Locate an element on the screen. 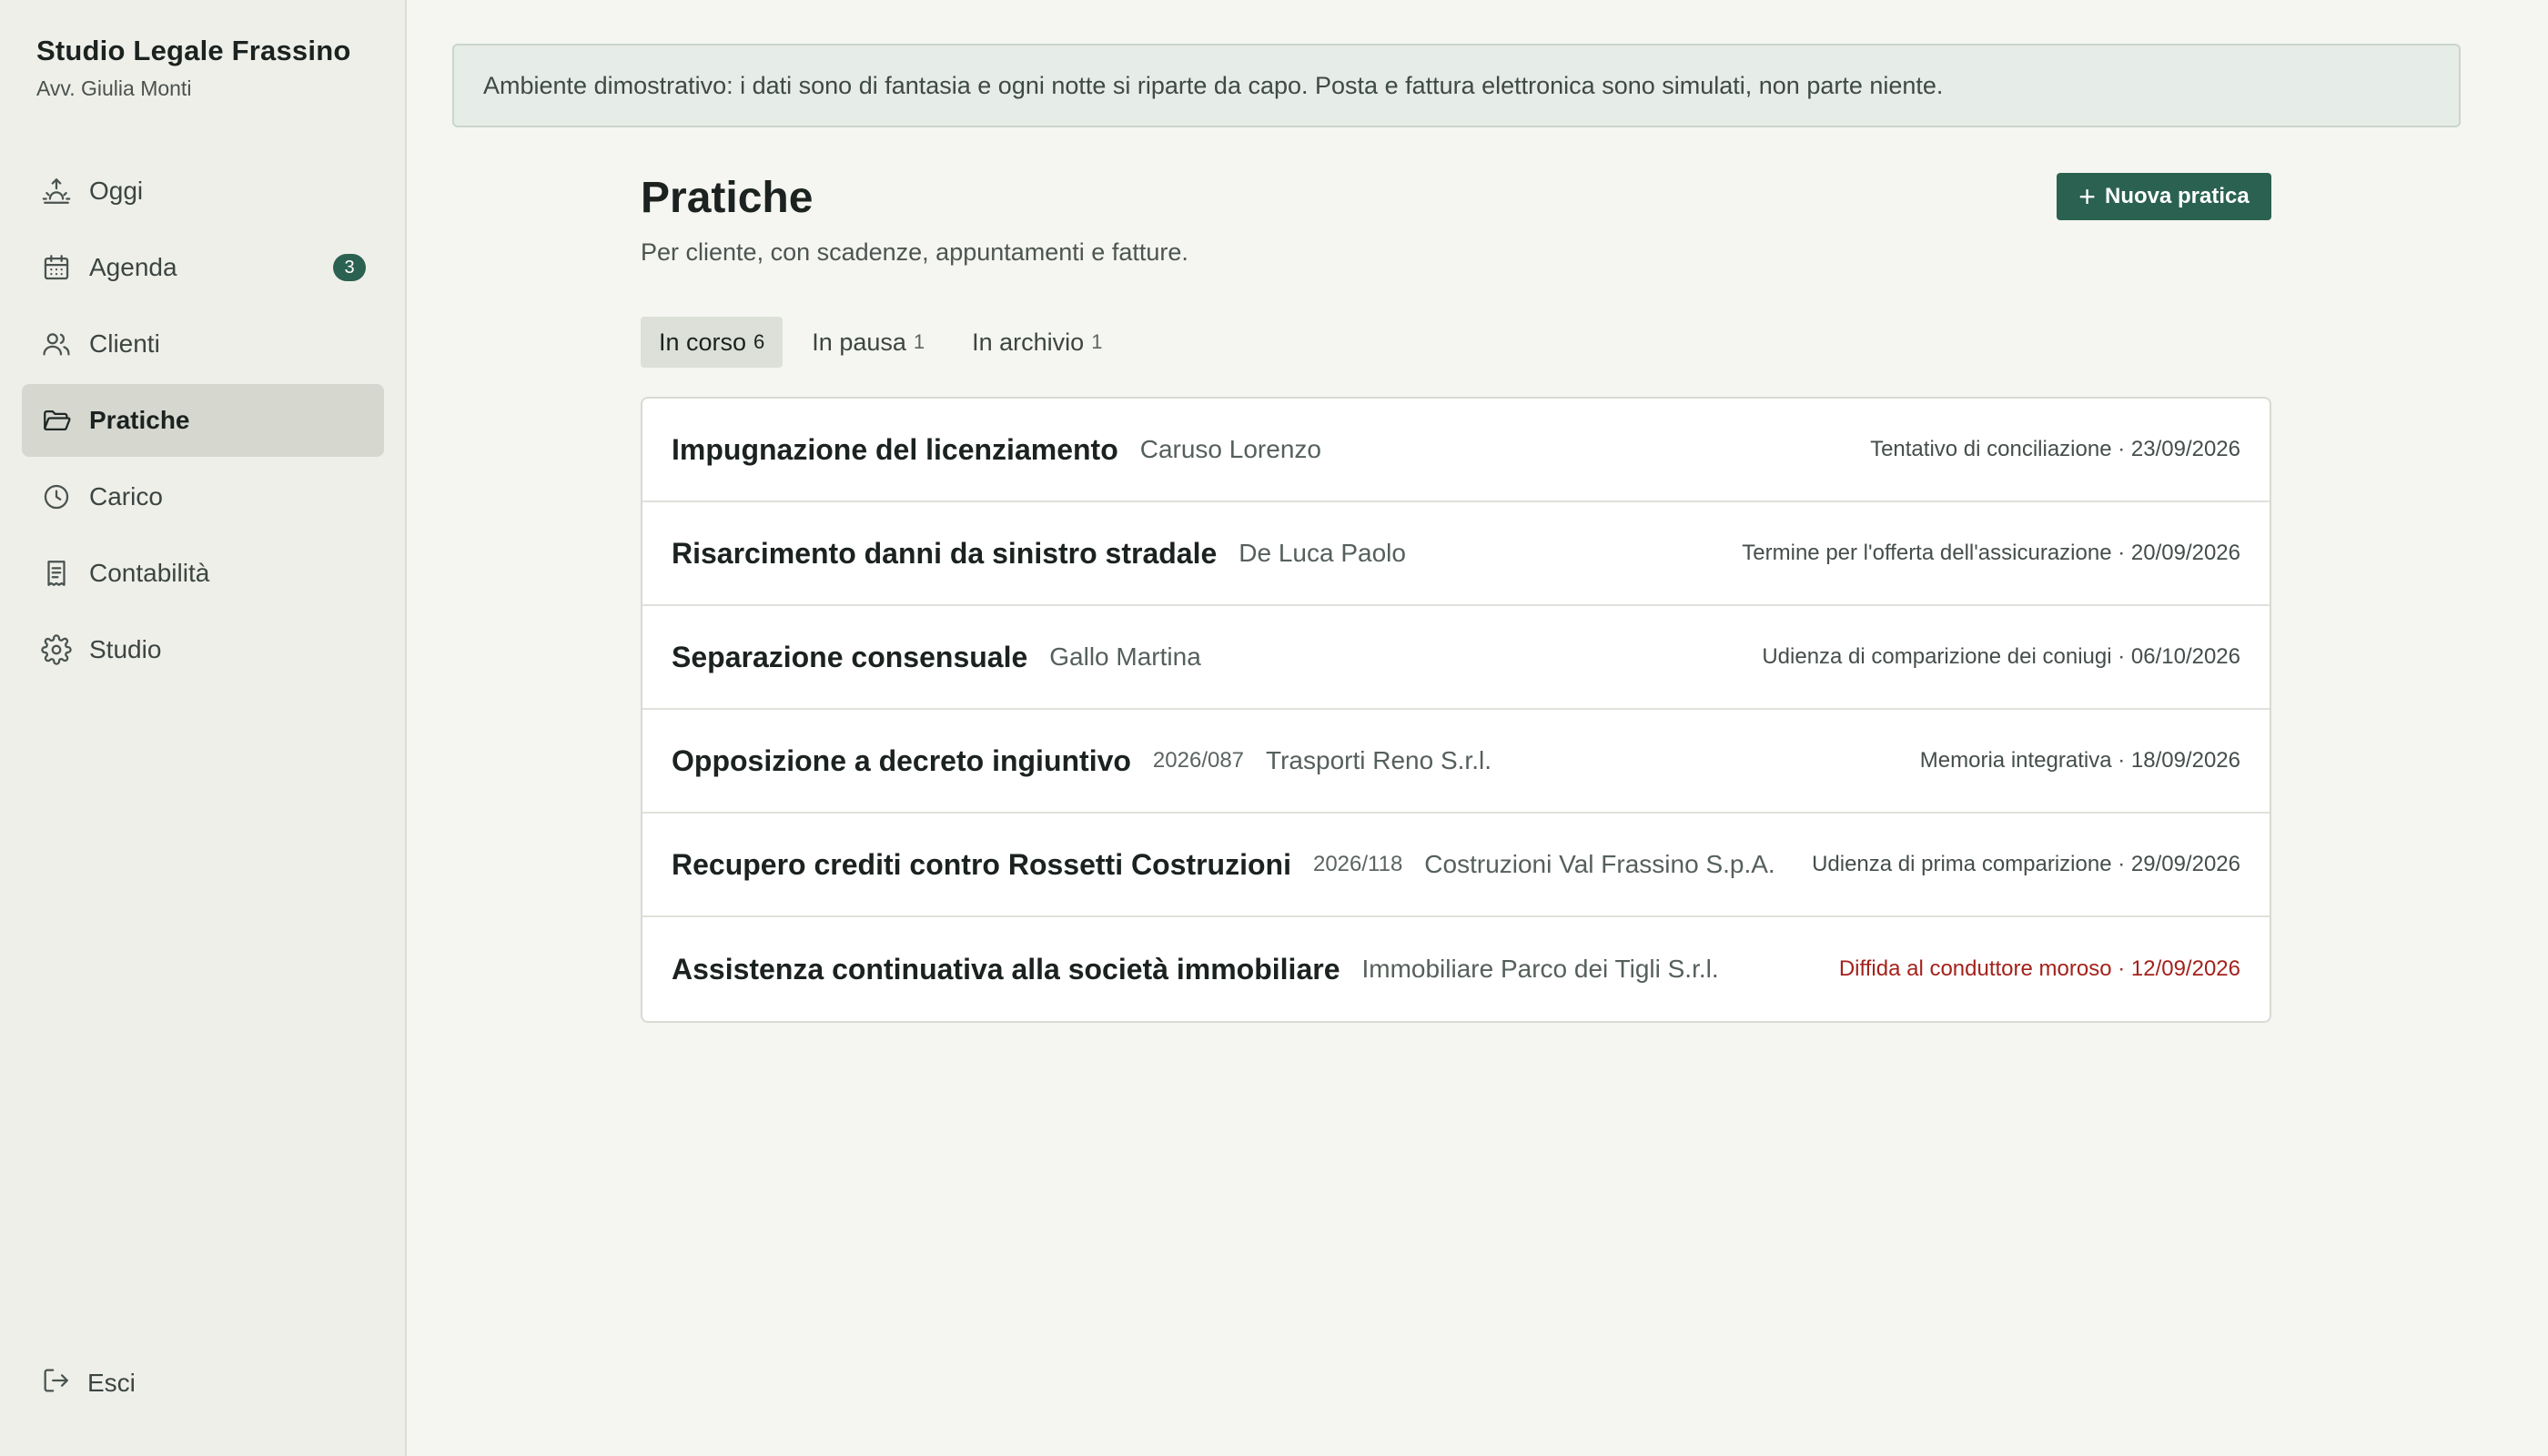 The height and width of the screenshot is (1456, 2548). calendar-icon is located at coordinates (57, 267).